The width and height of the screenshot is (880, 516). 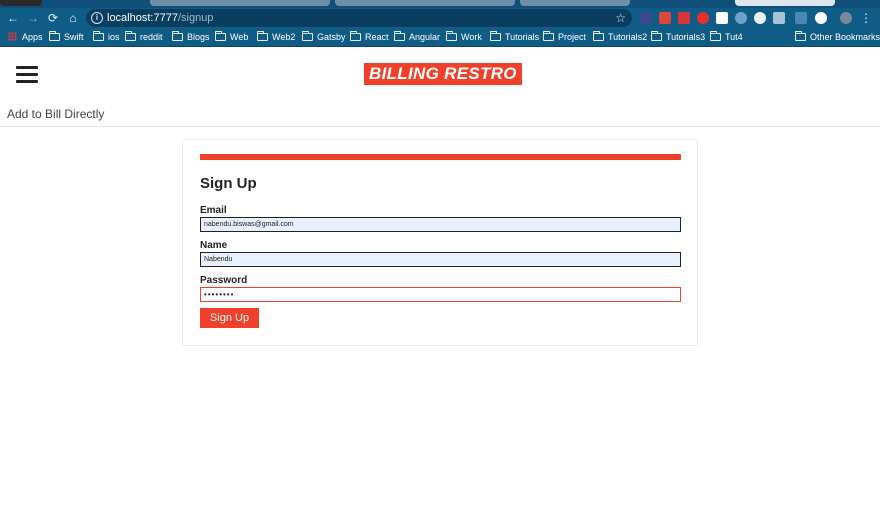 I want to click on app-header: BILLING RESTRO, so click(x=440, y=76).